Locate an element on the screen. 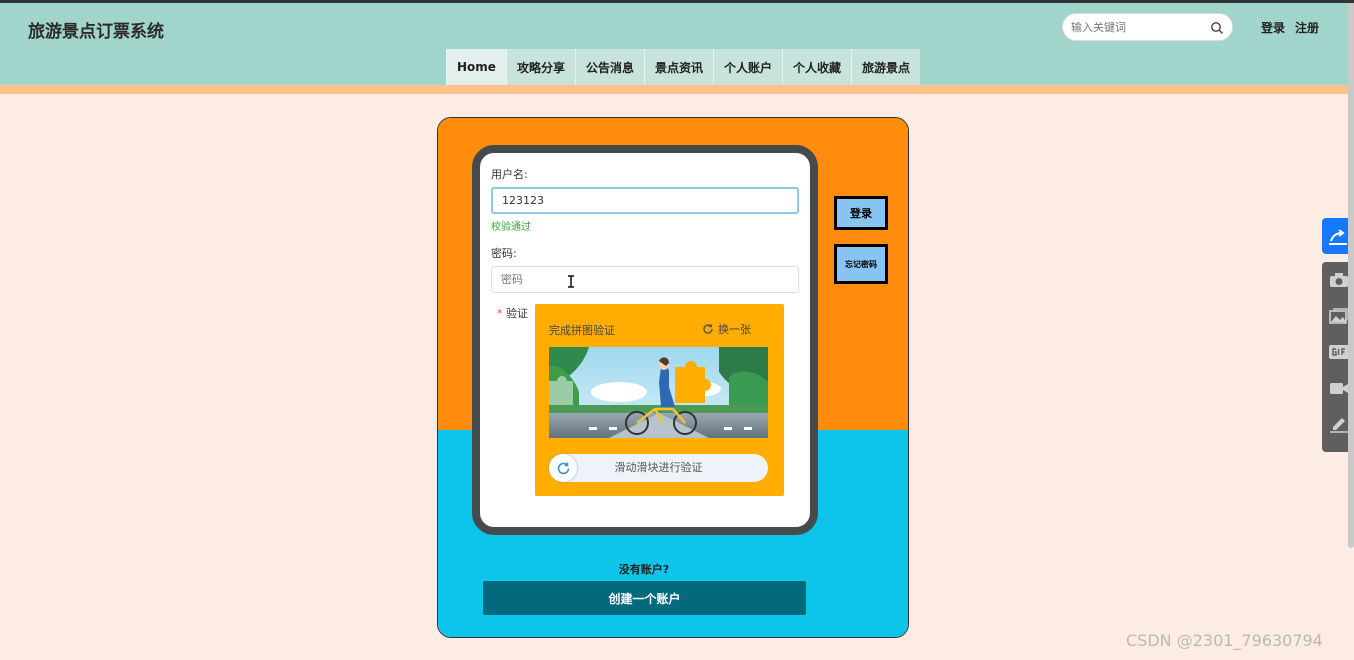 This screenshot has height=660, width=1354. nav-item-account: 个人账户 is located at coordinates (747, 67).